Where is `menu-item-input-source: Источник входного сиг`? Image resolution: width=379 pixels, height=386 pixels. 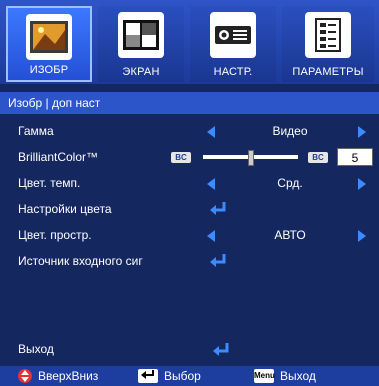 menu-item-input-source: Источник входного сиг is located at coordinates (189, 261).